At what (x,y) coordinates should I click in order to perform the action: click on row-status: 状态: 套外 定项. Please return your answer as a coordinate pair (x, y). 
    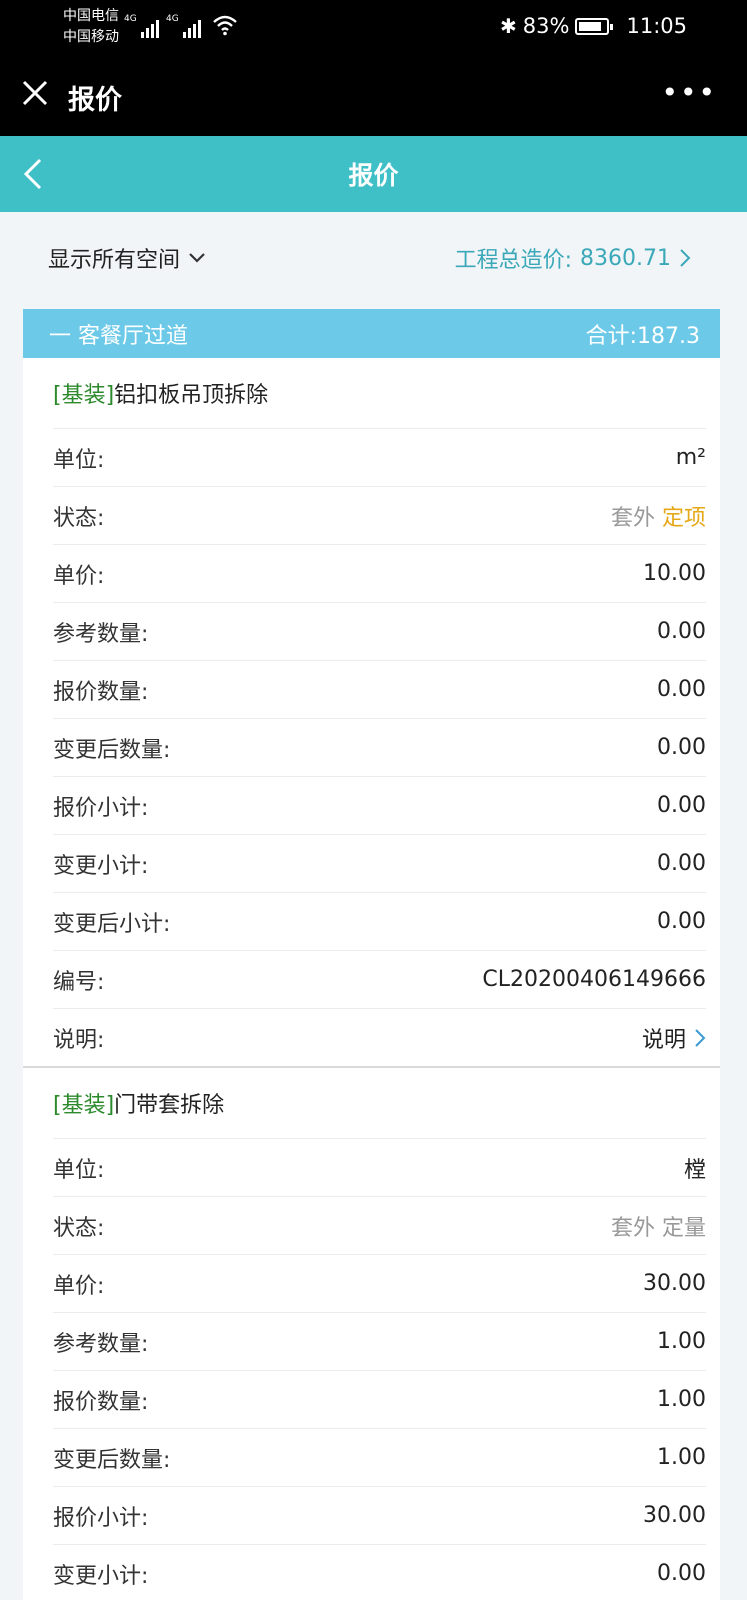
    Looking at the image, I should click on (379, 515).